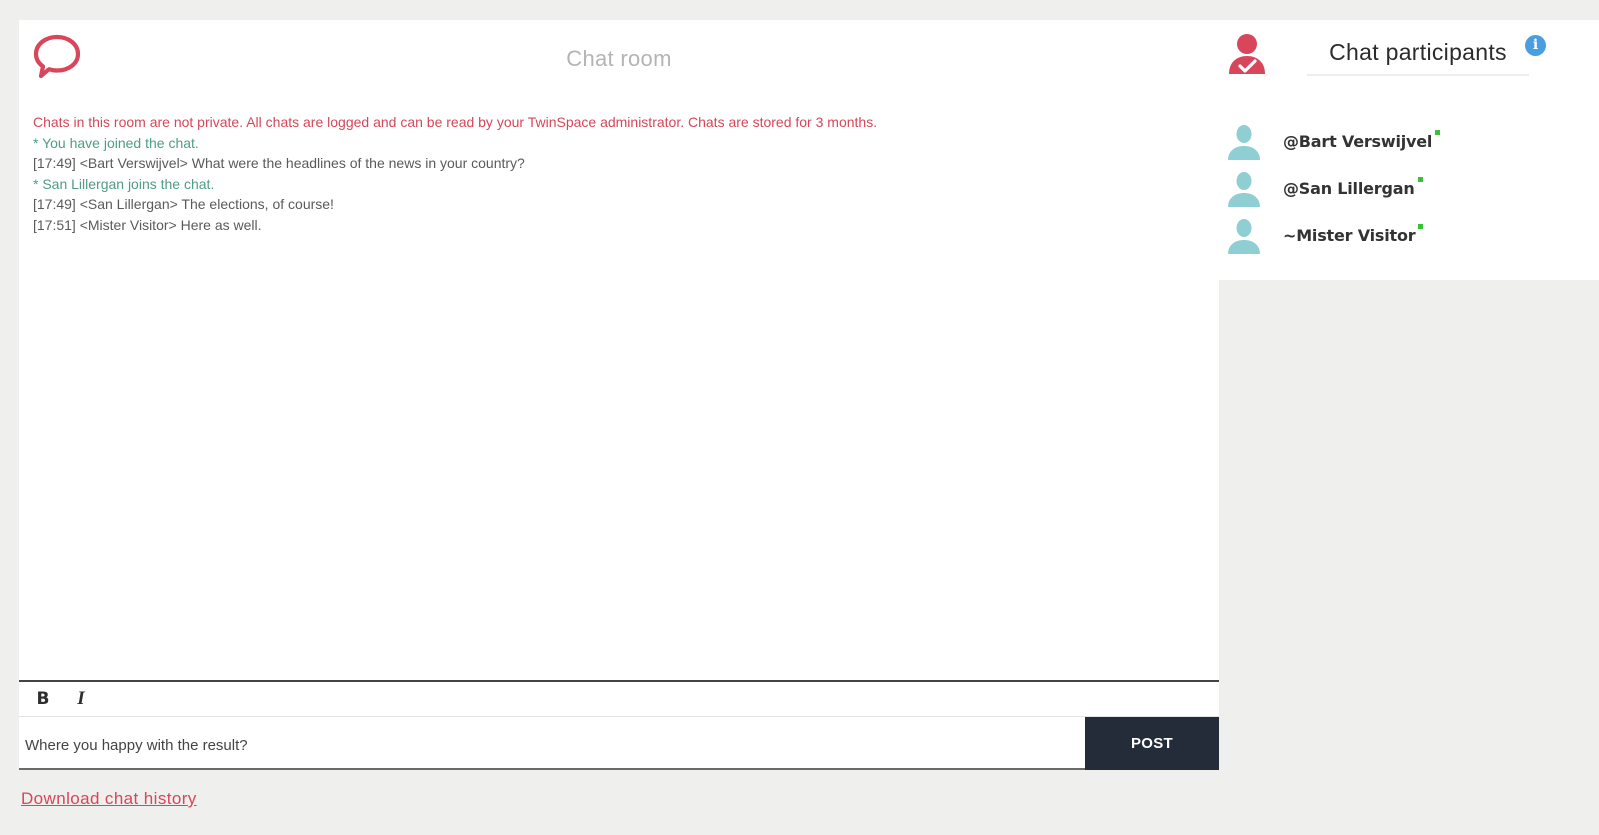 This screenshot has width=1599, height=835. I want to click on chat-header: Chat room, so click(619, 59).